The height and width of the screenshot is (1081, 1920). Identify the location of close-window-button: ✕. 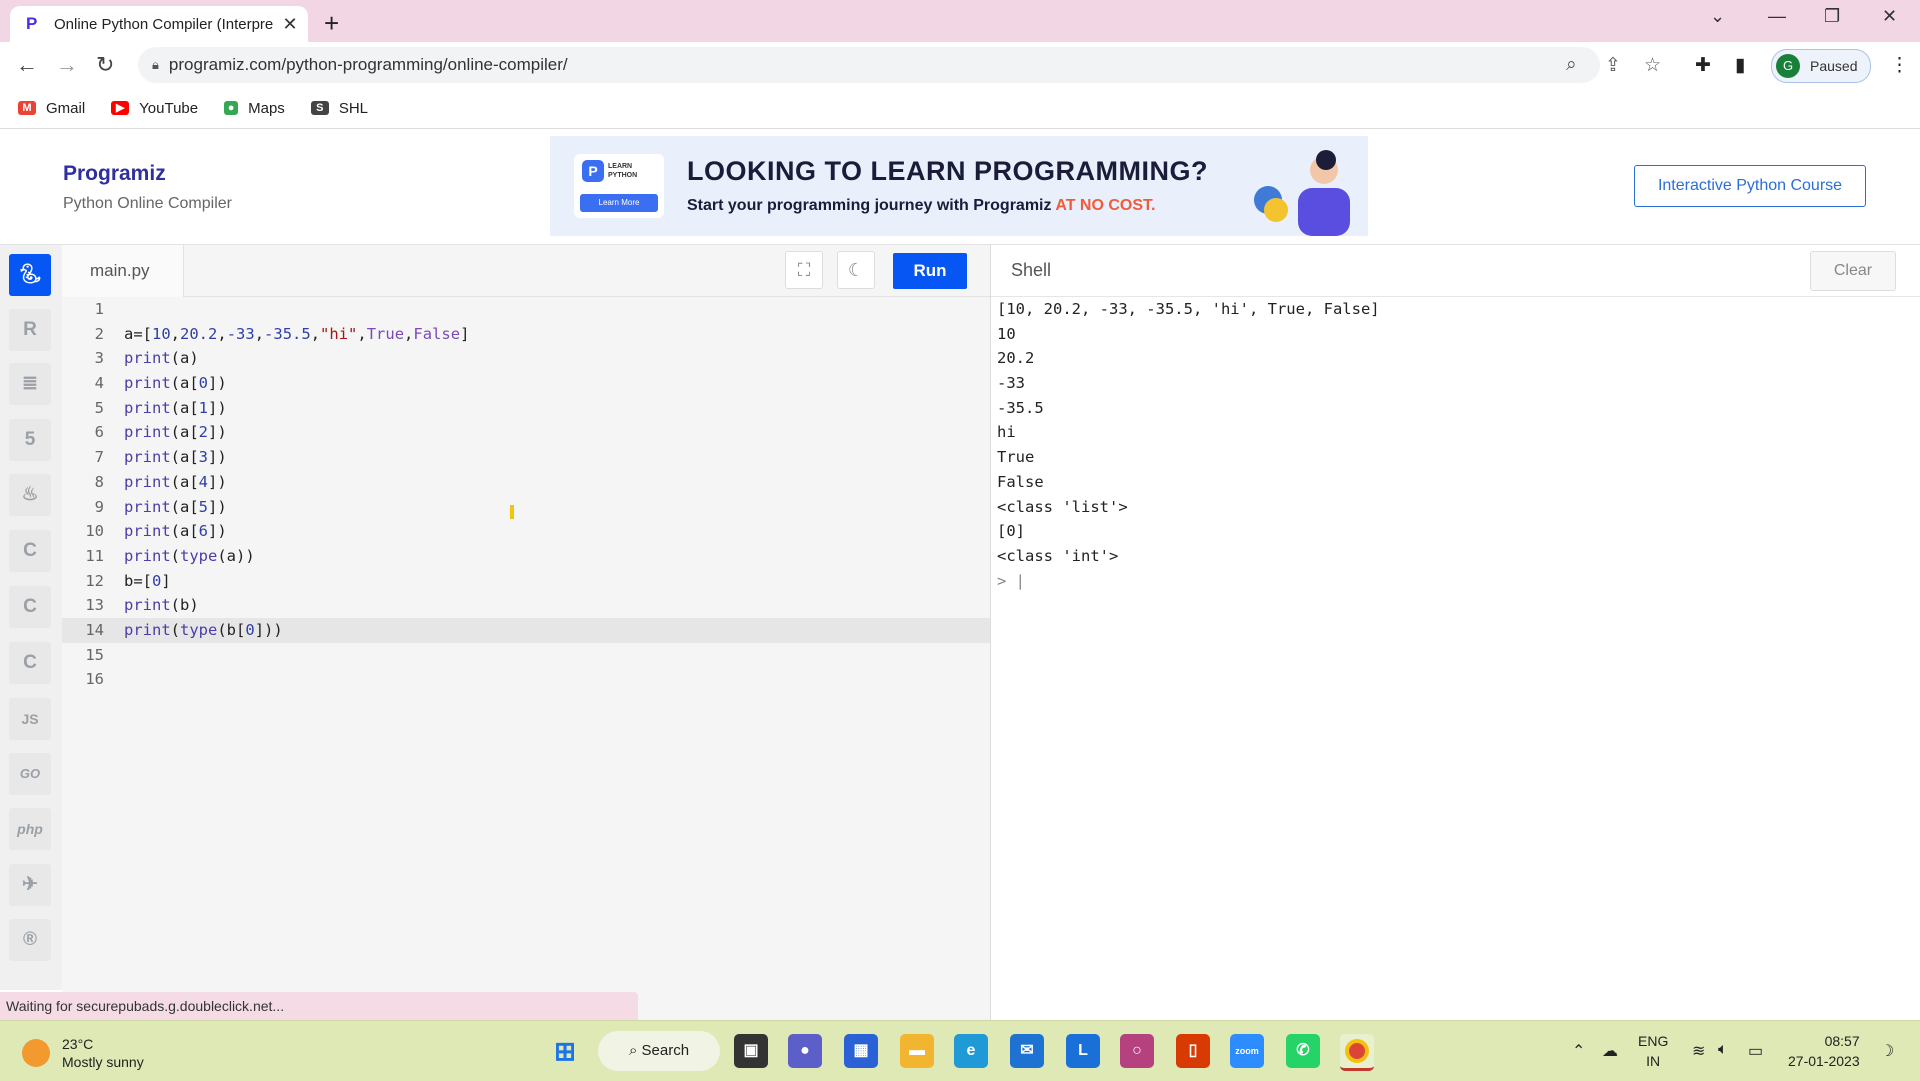
(1889, 16).